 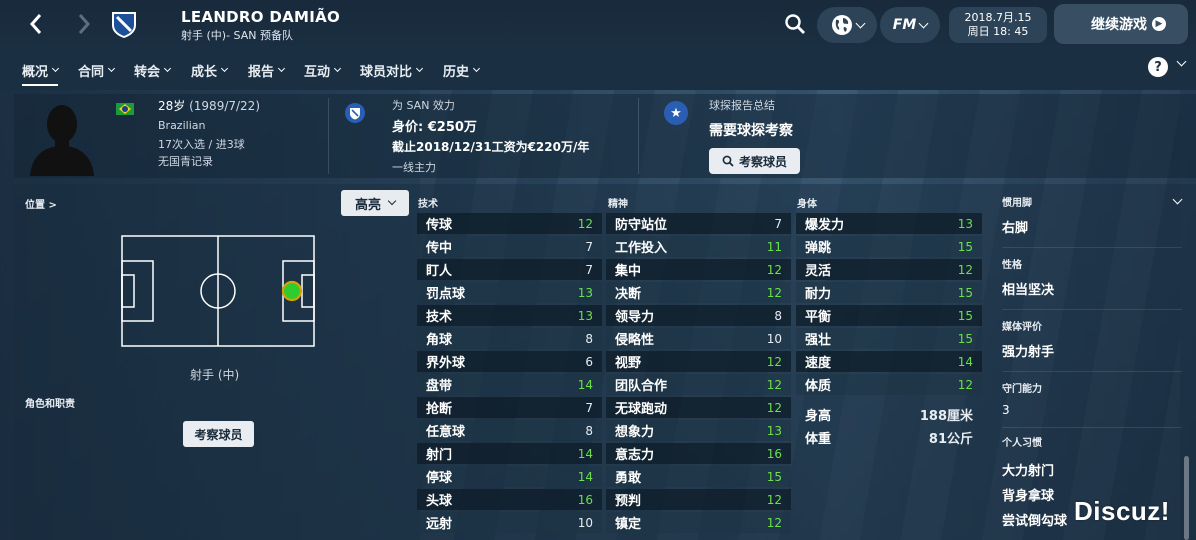 What do you see at coordinates (446, 294) in the screenshot?
I see `attribute-name: 罚点球` at bounding box center [446, 294].